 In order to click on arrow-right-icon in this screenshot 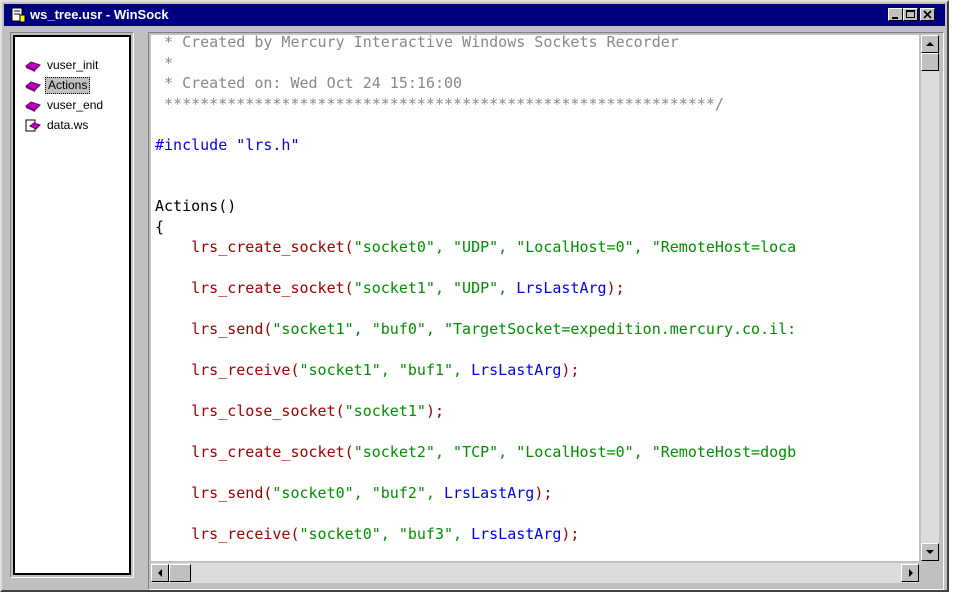, I will do `click(911, 573)`.